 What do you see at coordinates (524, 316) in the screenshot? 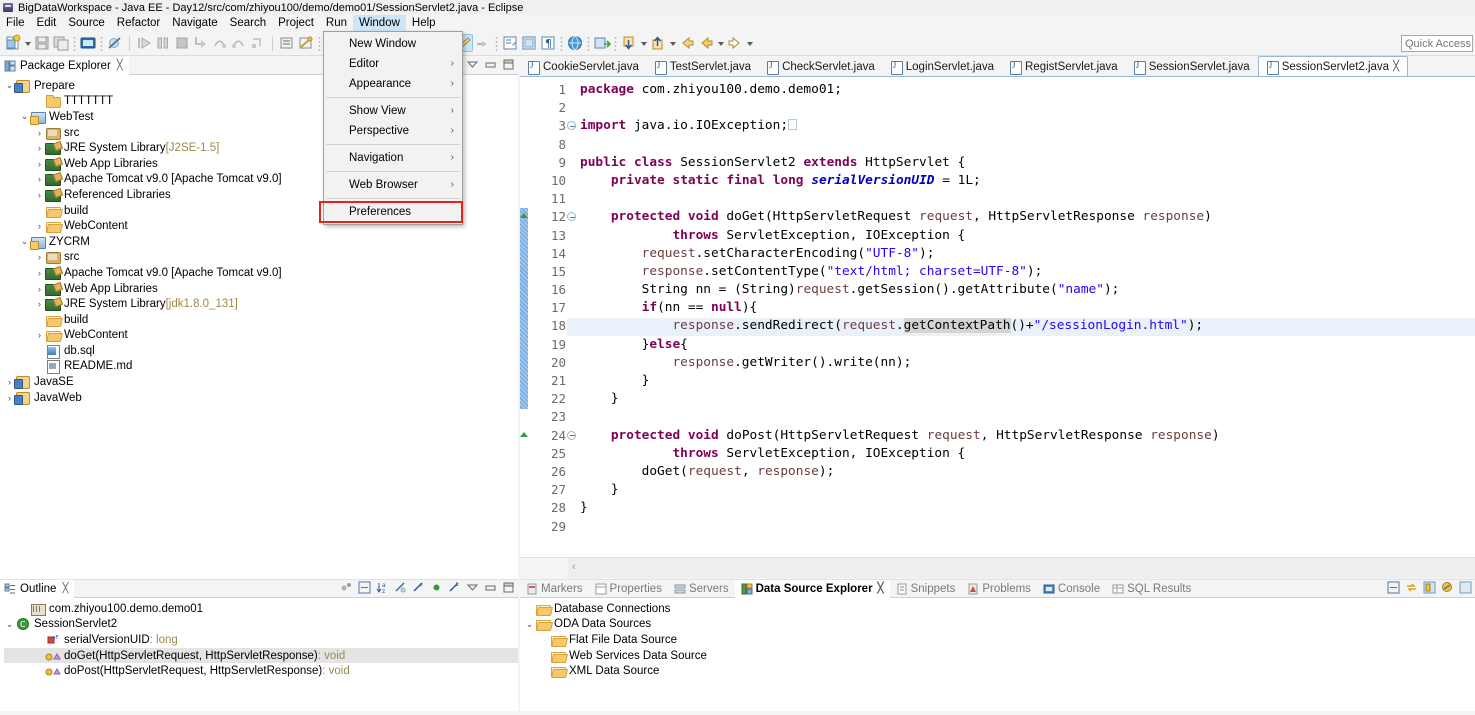
I see `annotation-ruler` at bounding box center [524, 316].